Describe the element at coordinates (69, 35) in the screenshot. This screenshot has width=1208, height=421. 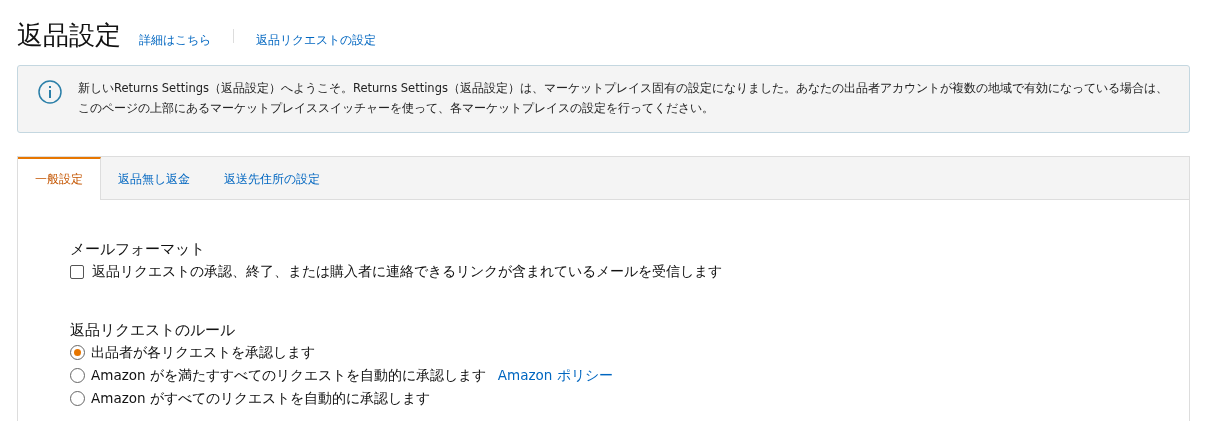
I see `page-title: 返品設定` at that location.